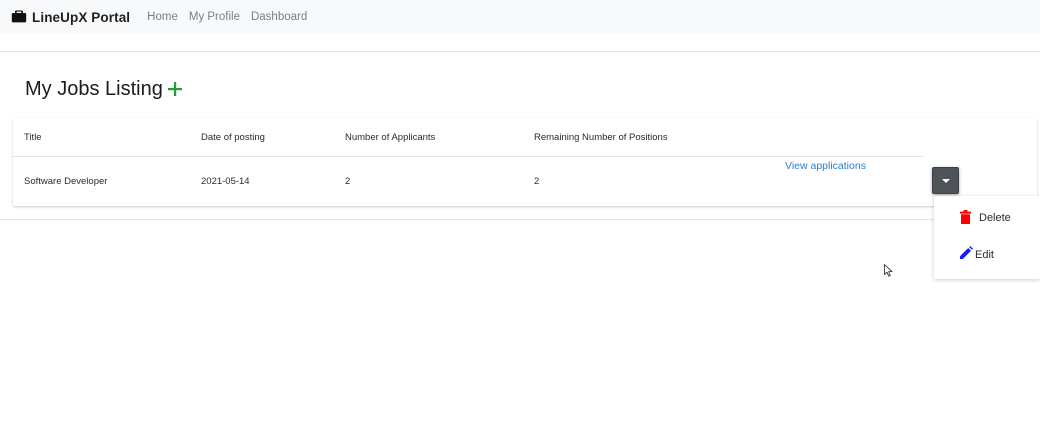 This screenshot has width=1040, height=442. I want to click on cell-applicants: 2, so click(348, 181).